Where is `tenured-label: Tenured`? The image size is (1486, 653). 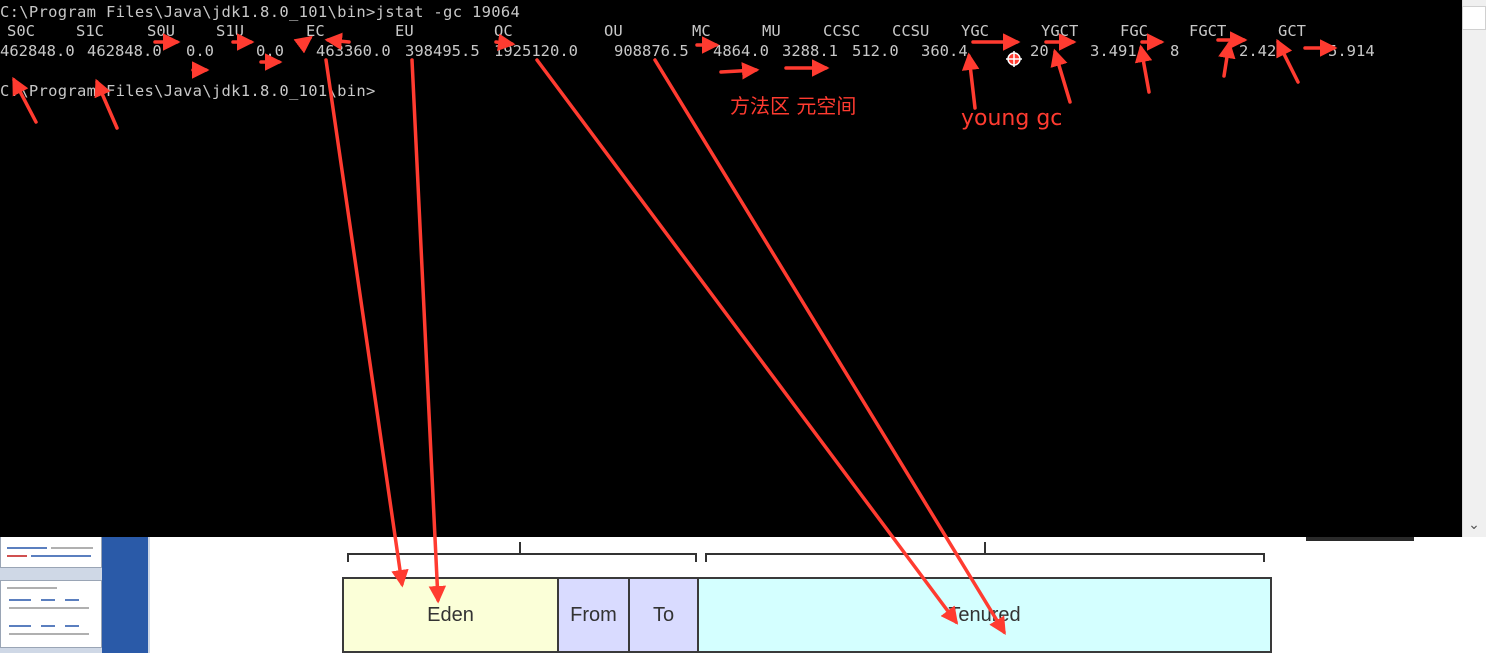
tenured-label: Tenured is located at coordinates (984, 614).